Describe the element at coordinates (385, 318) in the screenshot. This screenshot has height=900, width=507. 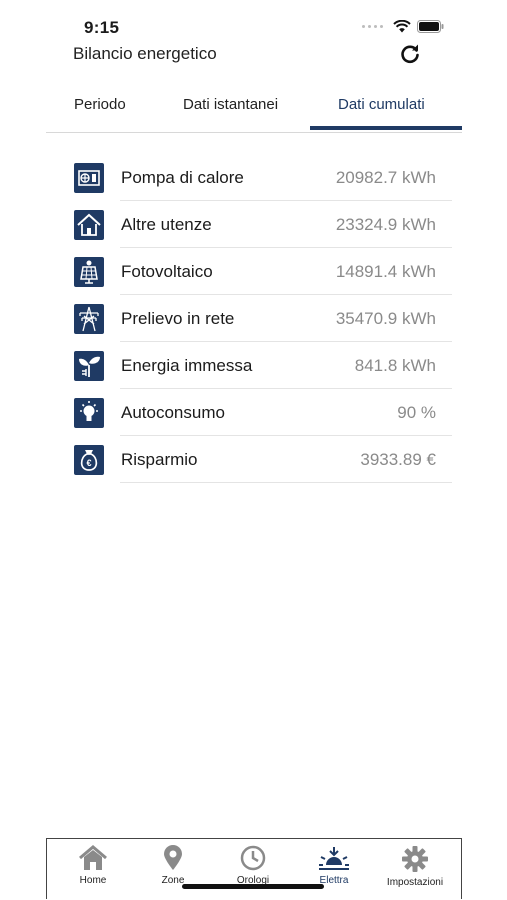
I see `row-value: 35470.9 kWh` at that location.